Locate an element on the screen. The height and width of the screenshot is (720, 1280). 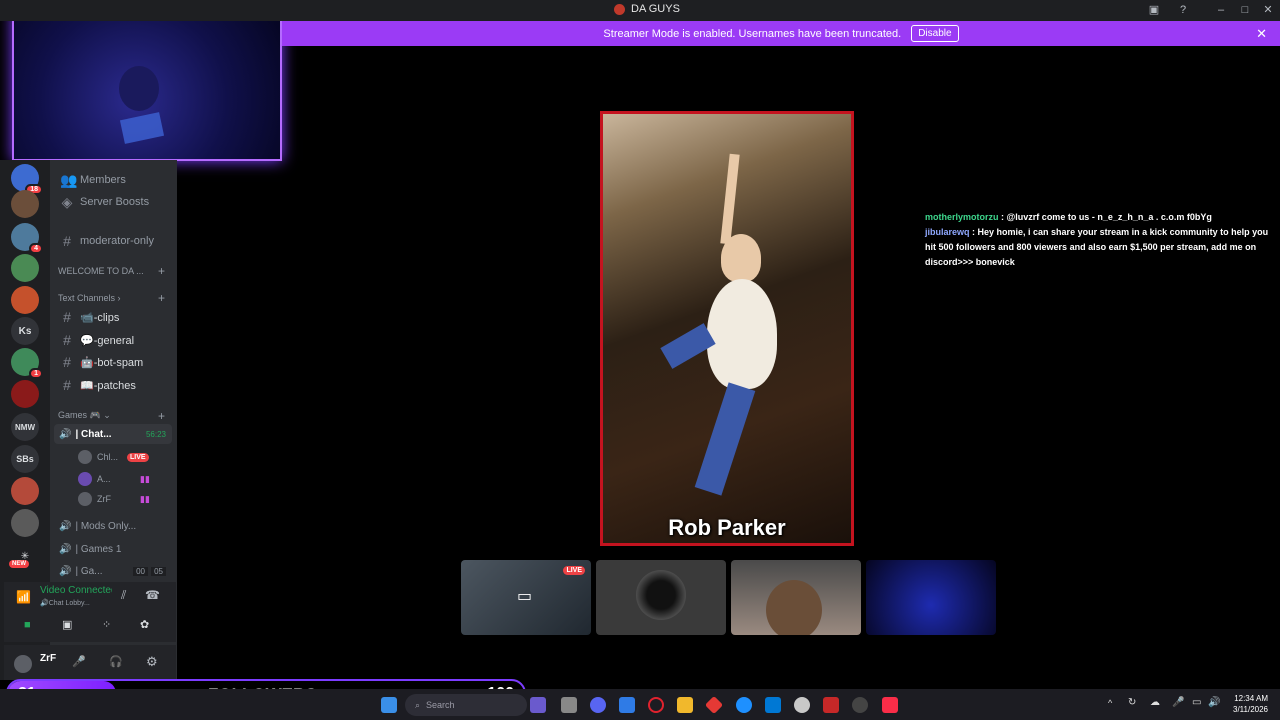
help-app-icon is located at coordinates (744, 705).